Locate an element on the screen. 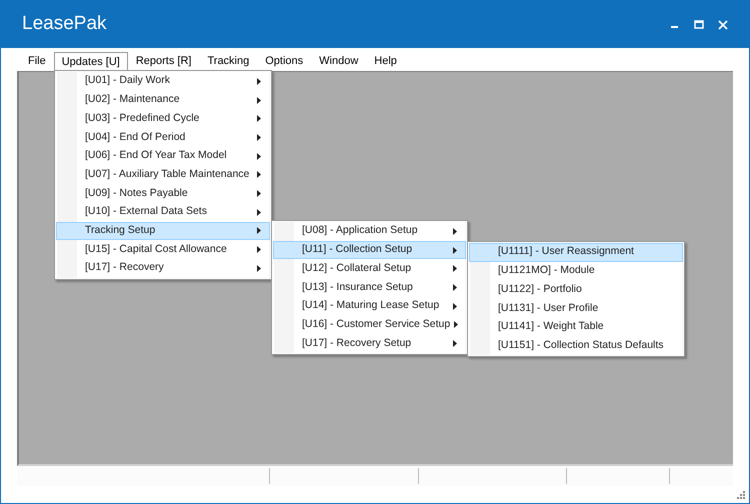 The height and width of the screenshot is (504, 750). resize-grip-icon is located at coordinates (741, 495).